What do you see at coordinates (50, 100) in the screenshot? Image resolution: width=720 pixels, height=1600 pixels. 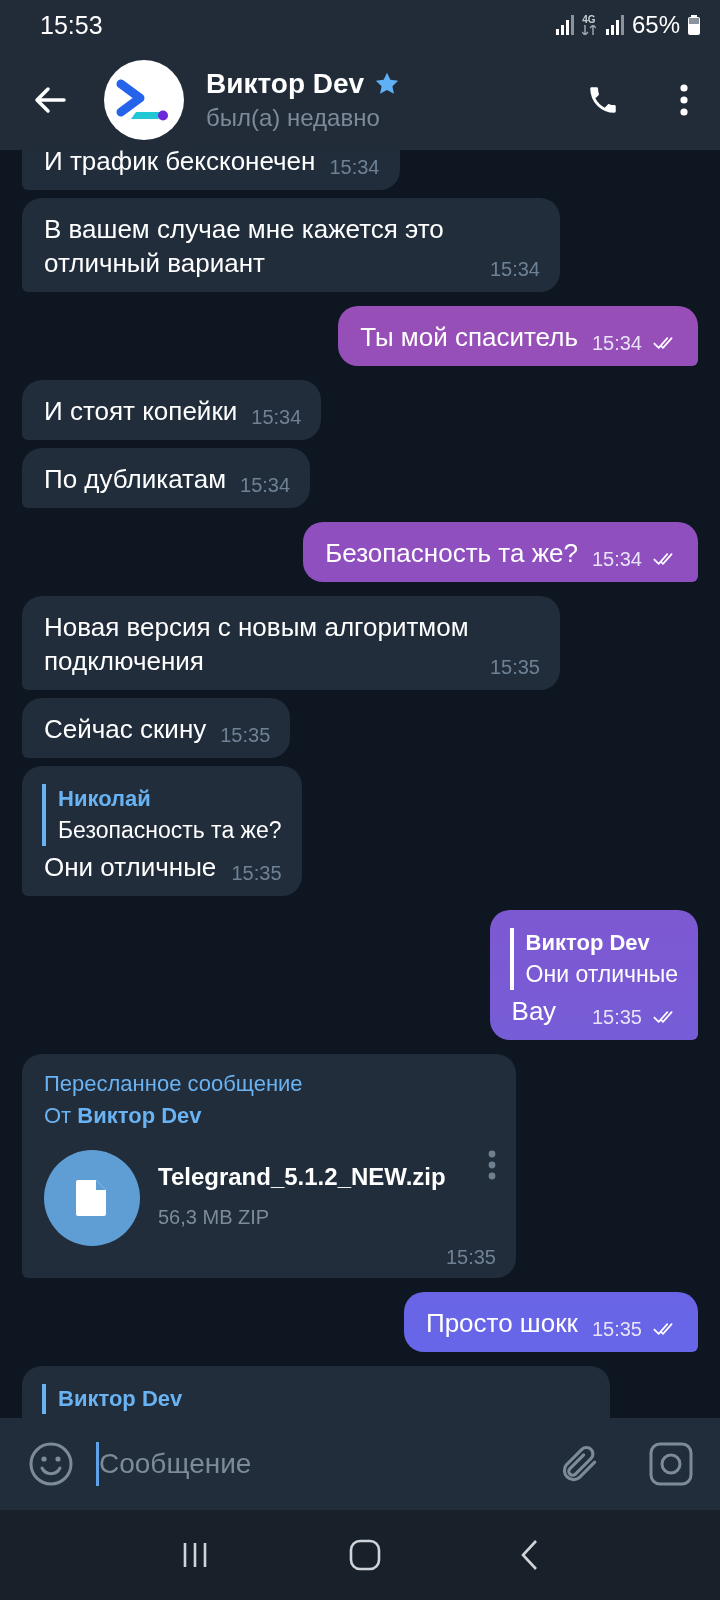 I see `back-arrow-icon` at bounding box center [50, 100].